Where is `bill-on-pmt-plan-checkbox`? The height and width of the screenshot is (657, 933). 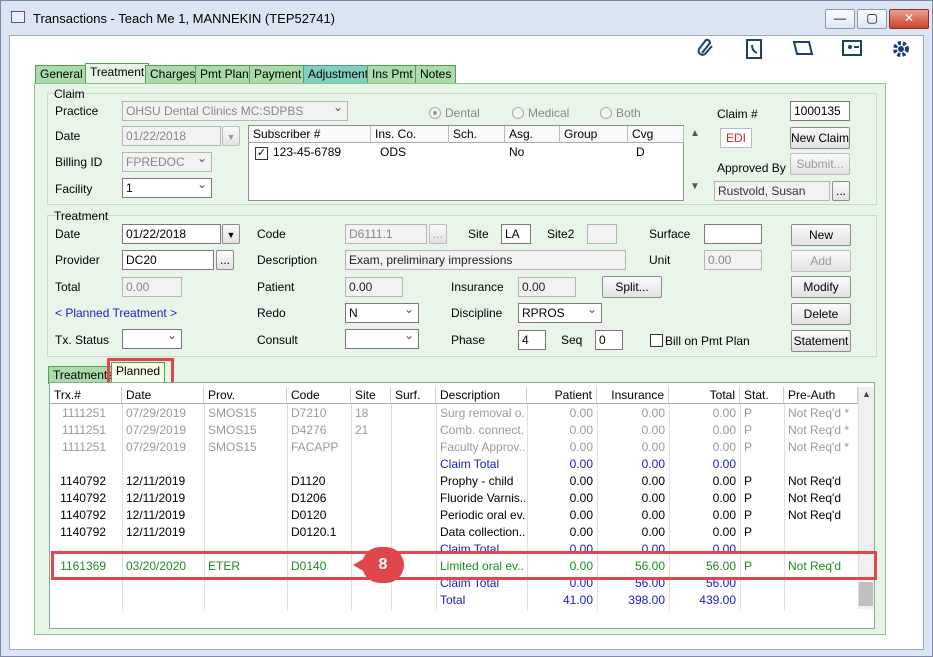
bill-on-pmt-plan-checkbox is located at coordinates (656, 340).